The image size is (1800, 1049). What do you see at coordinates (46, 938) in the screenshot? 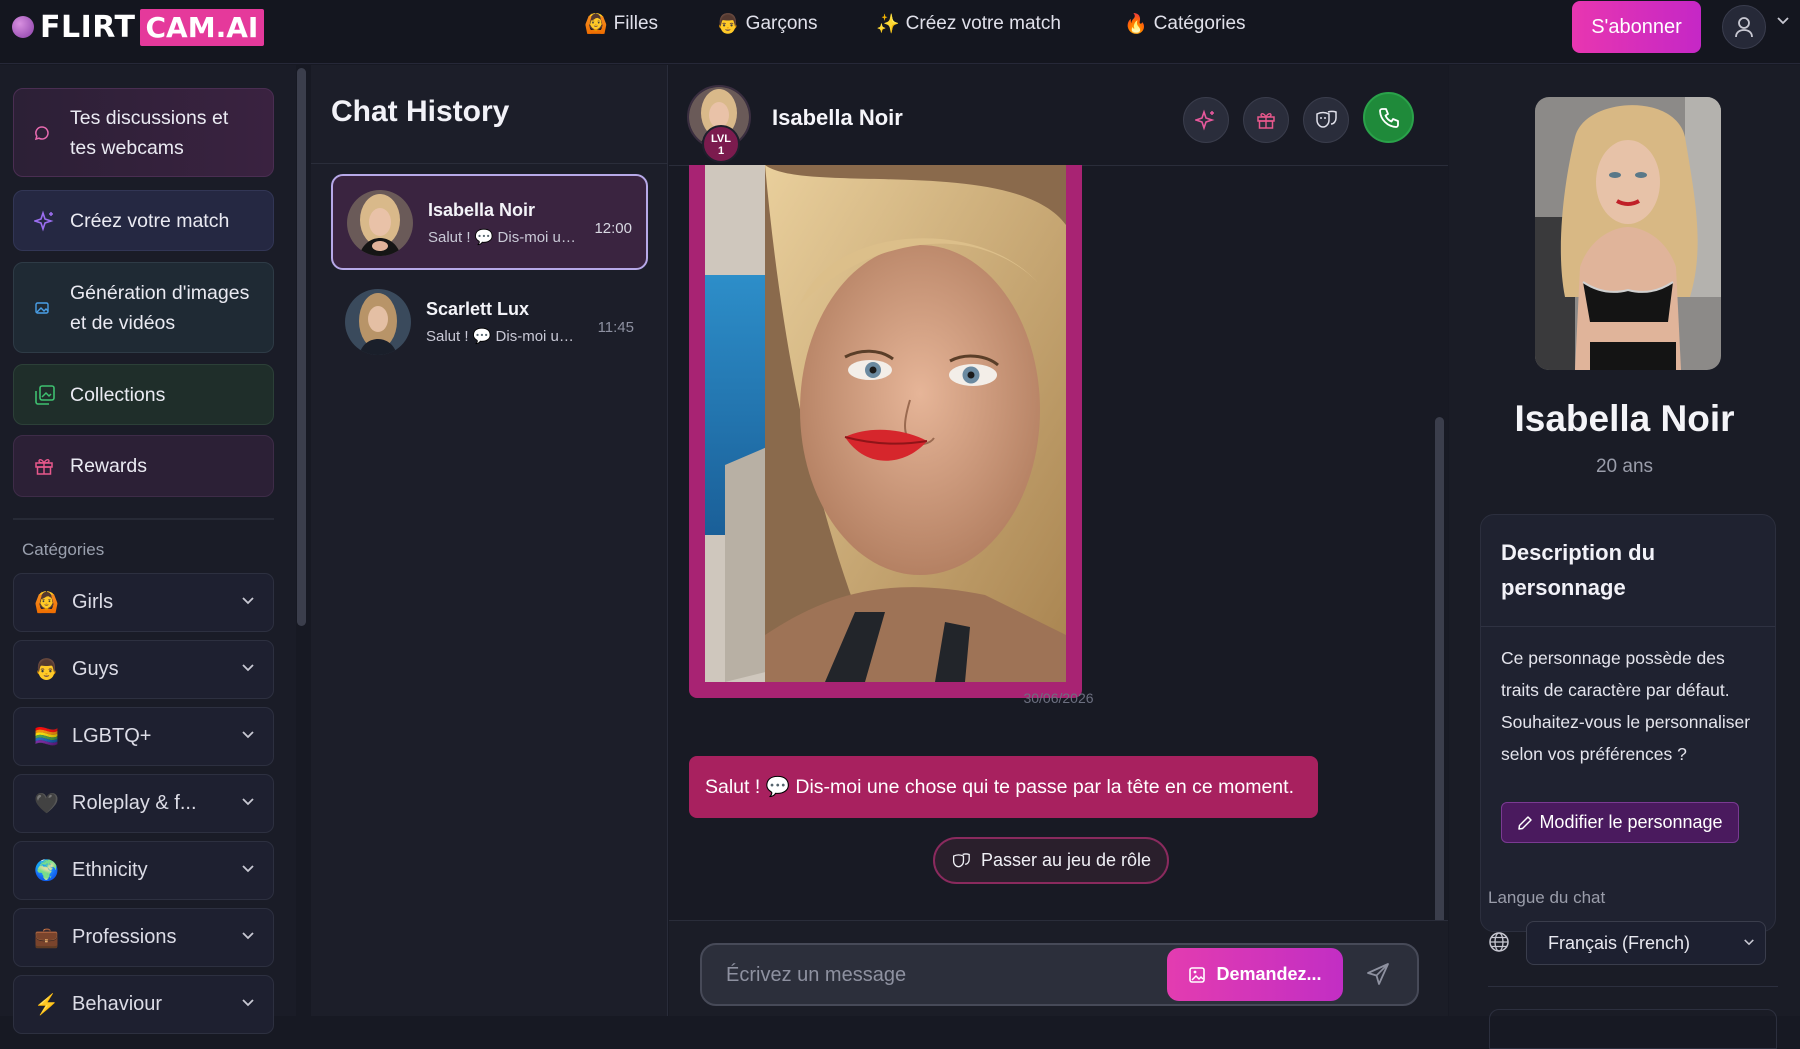
I see `category-emoji: 💼` at bounding box center [46, 938].